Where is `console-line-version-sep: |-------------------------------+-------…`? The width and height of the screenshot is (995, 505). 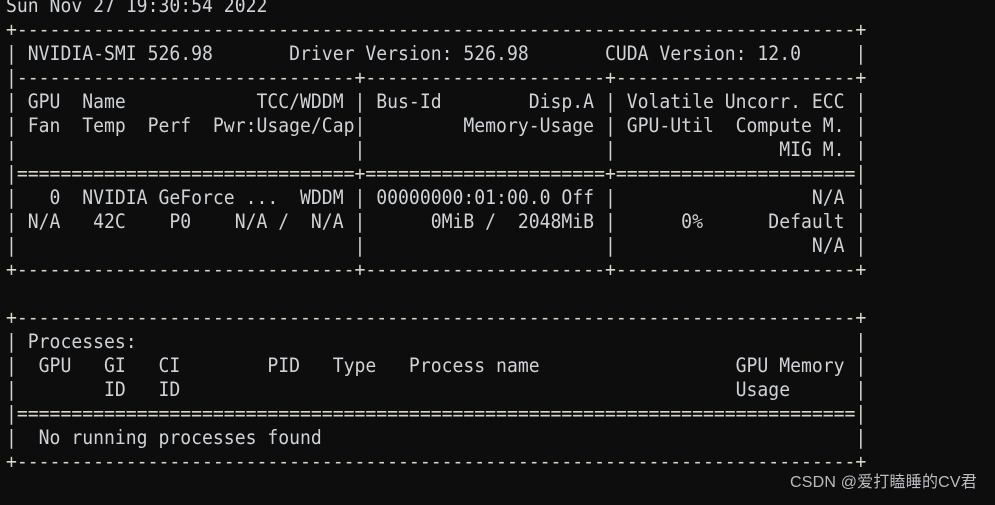 console-line-version-sep: |-------------------------------+-------… is located at coordinates (436, 77).